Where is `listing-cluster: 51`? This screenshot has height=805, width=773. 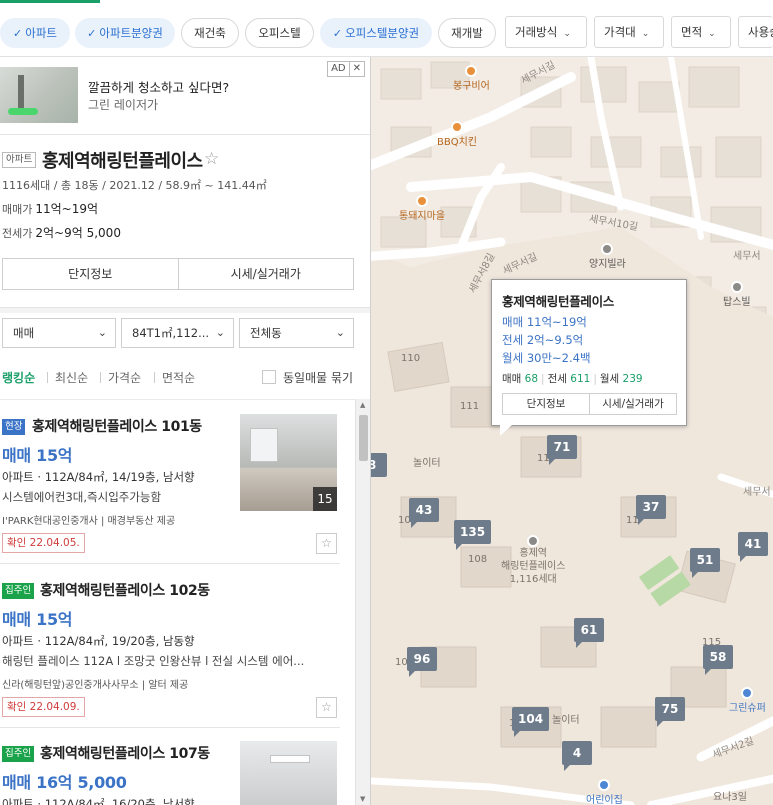 listing-cluster: 51 is located at coordinates (705, 563).